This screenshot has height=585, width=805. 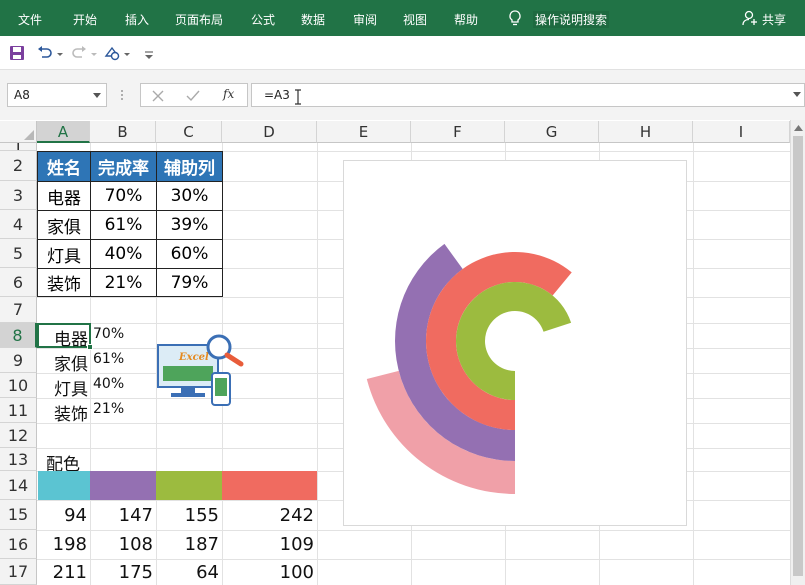 What do you see at coordinates (798, 356) in the screenshot?
I see `scroll-thumb` at bounding box center [798, 356].